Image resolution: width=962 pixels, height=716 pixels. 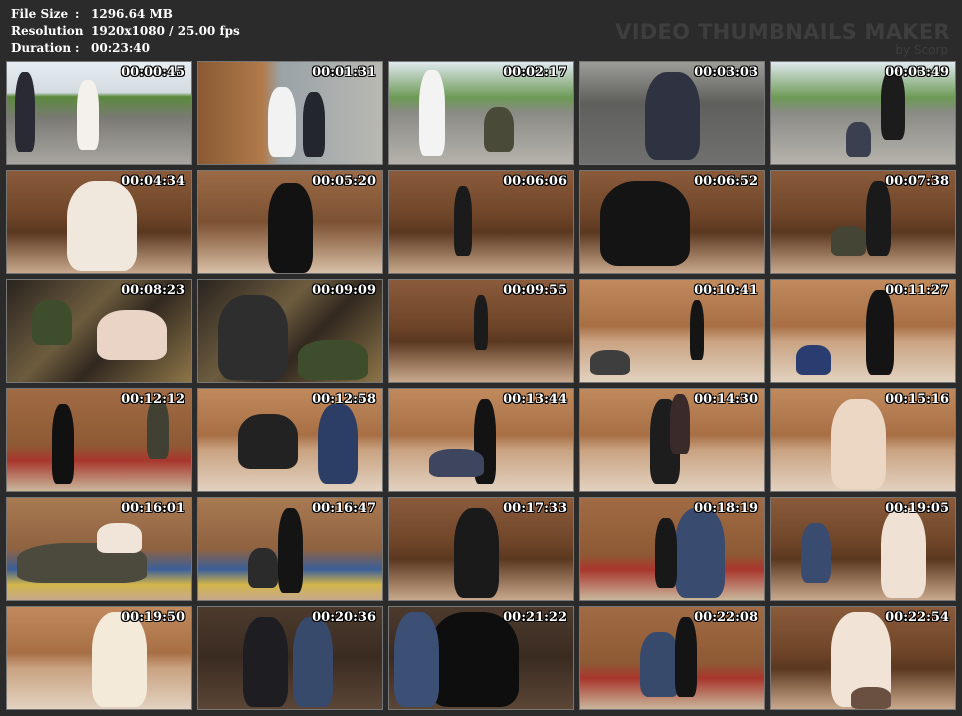 What do you see at coordinates (921, 50) in the screenshot?
I see `brand-subtitle: by Scorp` at bounding box center [921, 50].